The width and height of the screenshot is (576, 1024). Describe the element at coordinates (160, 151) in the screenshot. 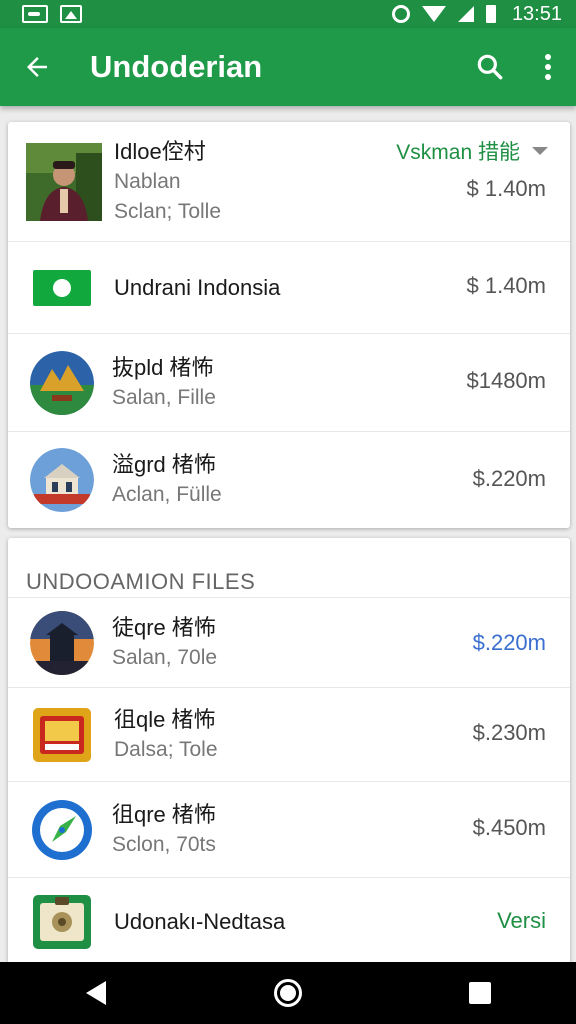

I see `item-title: Idloe倥村` at that location.